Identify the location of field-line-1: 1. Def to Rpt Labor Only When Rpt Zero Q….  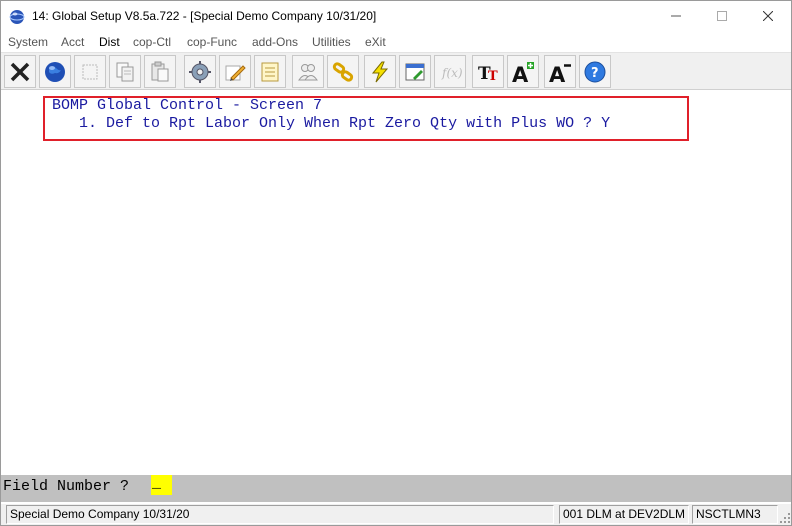
(331, 123).